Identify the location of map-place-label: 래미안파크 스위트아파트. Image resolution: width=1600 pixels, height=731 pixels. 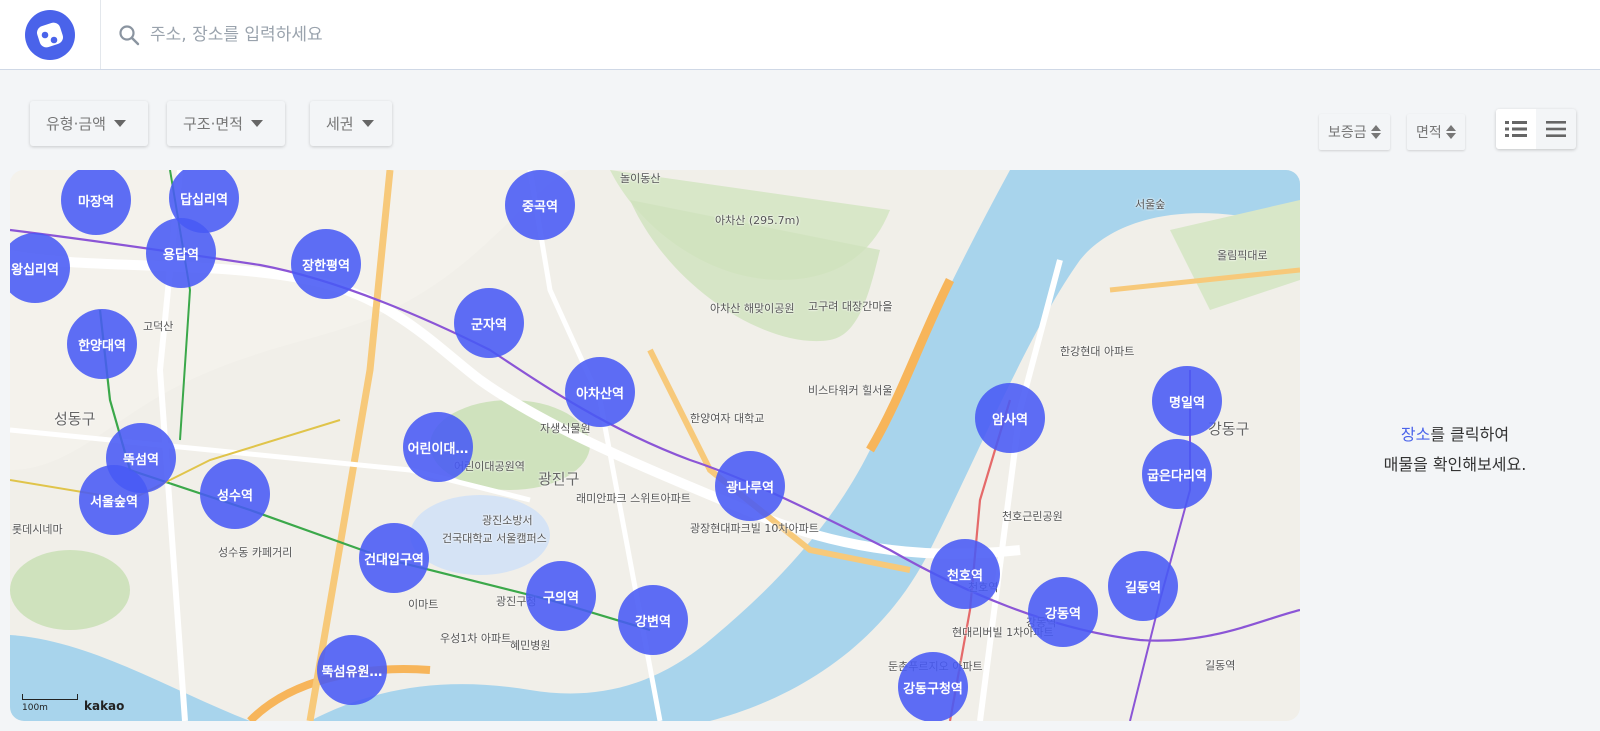
(633, 498).